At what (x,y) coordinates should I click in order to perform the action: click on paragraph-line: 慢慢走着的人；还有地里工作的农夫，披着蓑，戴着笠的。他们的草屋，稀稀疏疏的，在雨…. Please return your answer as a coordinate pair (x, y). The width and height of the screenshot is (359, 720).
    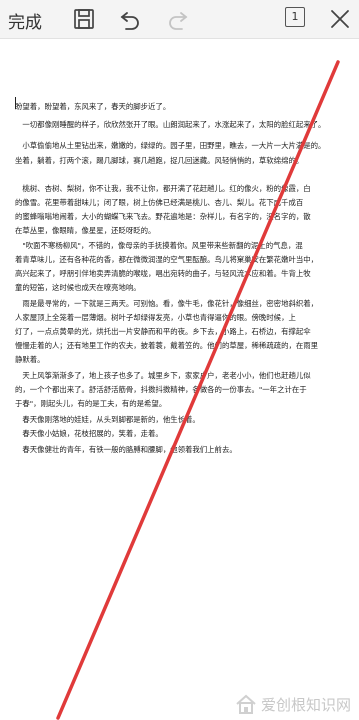
    Looking at the image, I should click on (167, 345).